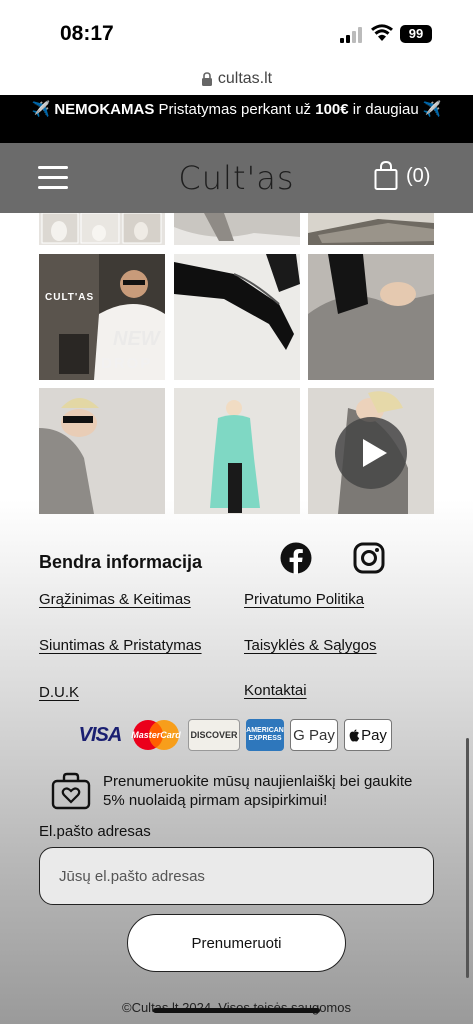  I want to click on scrollbar, so click(467, 858).